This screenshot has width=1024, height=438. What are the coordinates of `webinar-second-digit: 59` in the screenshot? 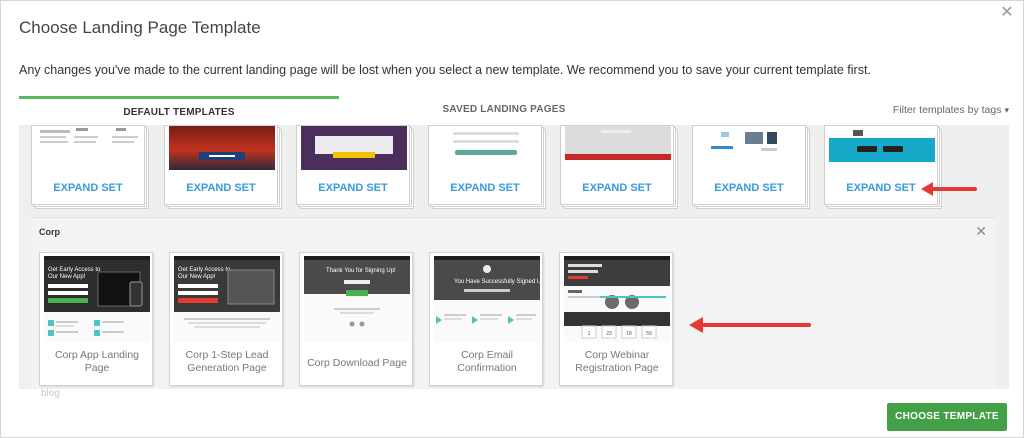 It's located at (649, 334).